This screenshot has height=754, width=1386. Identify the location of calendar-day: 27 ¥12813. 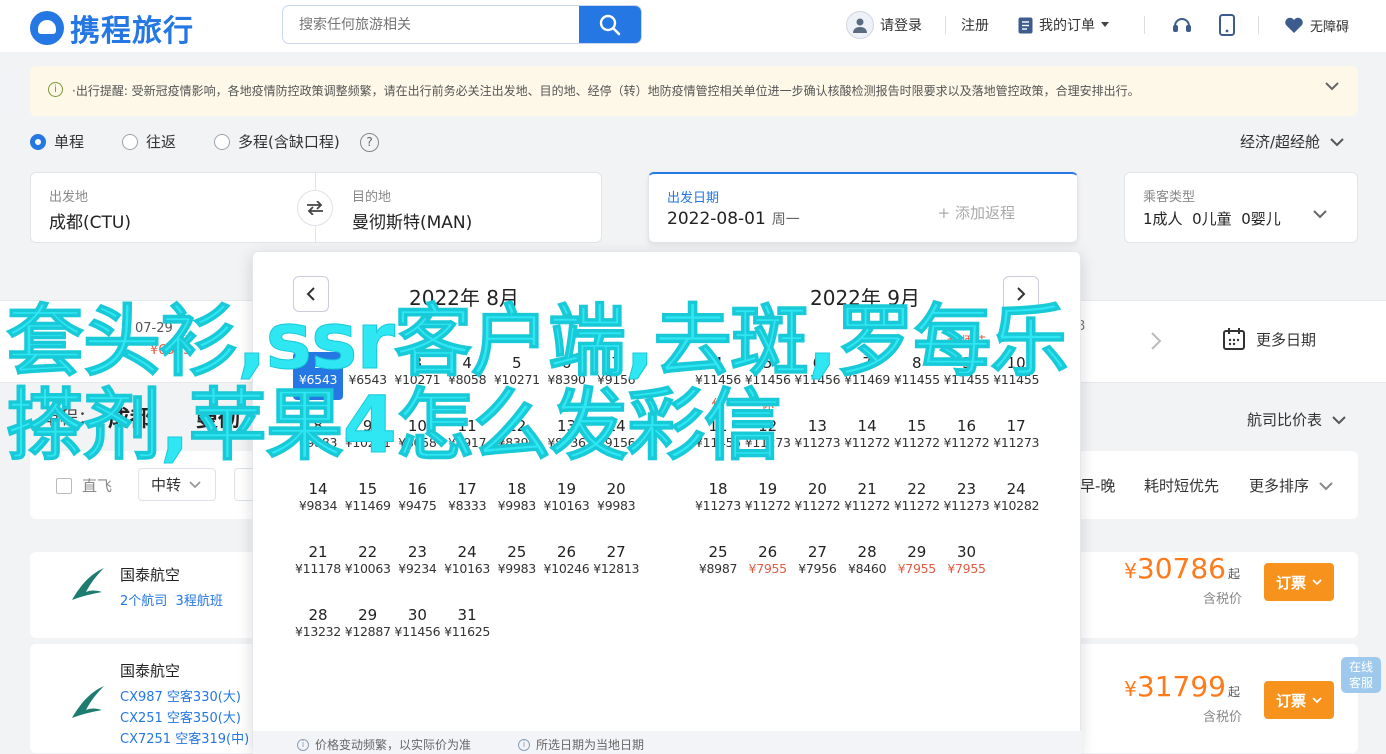
(616, 565).